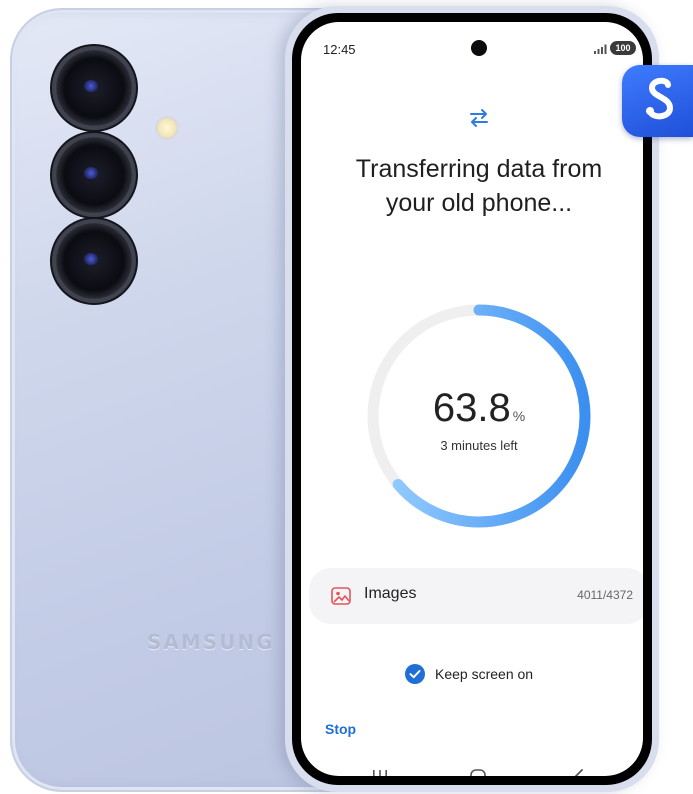 This screenshot has width=693, height=794. I want to click on battery-icon: 100, so click(623, 48).